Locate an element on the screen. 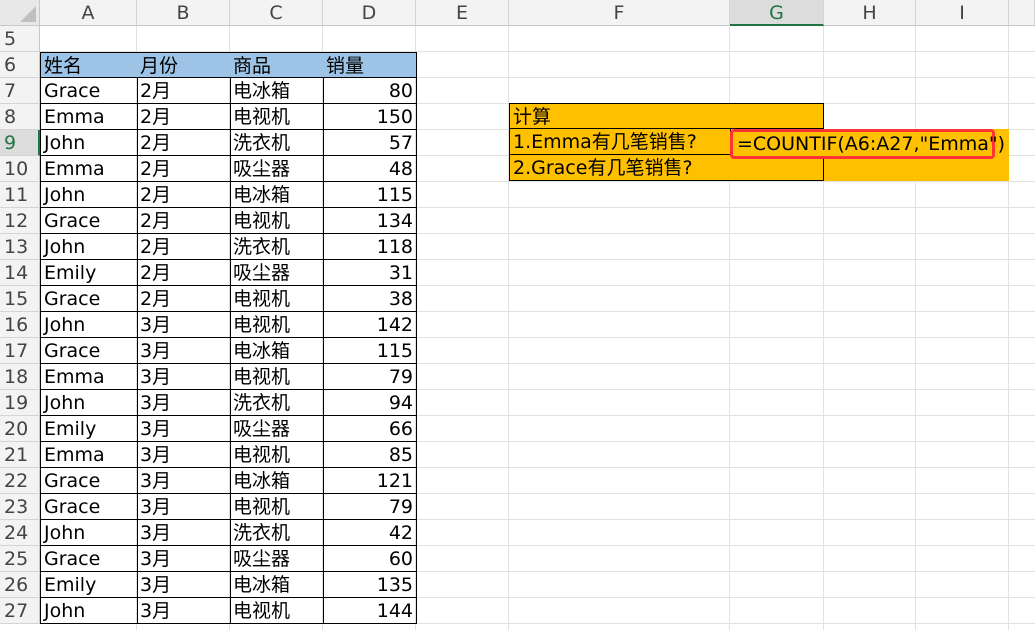 The height and width of the screenshot is (630, 1035). row-header-23: 23 is located at coordinates (20, 507).